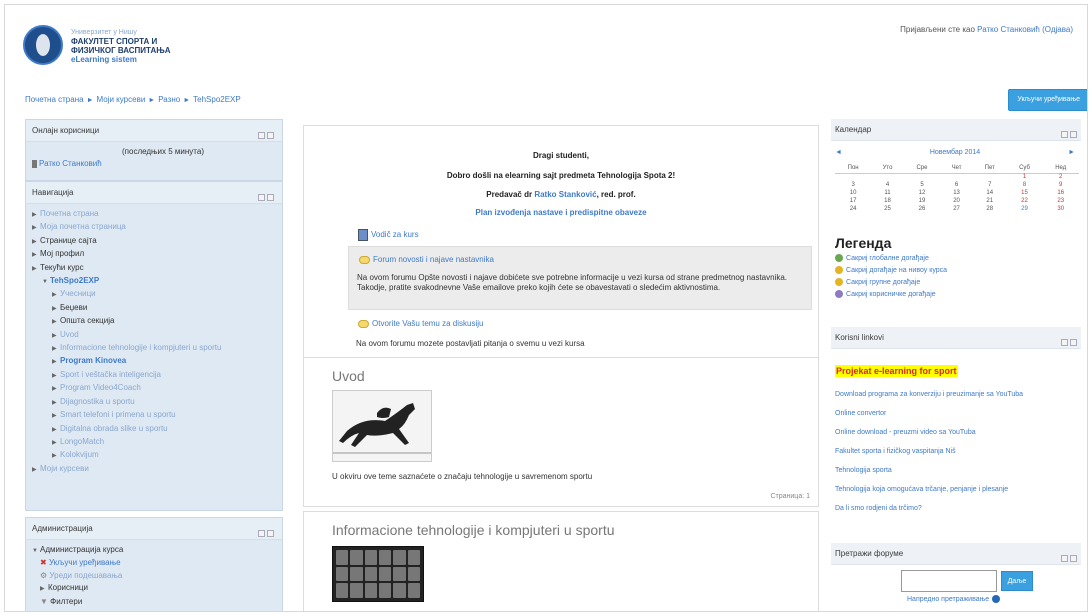  I want to click on calendar-day: 17, so click(853, 201).